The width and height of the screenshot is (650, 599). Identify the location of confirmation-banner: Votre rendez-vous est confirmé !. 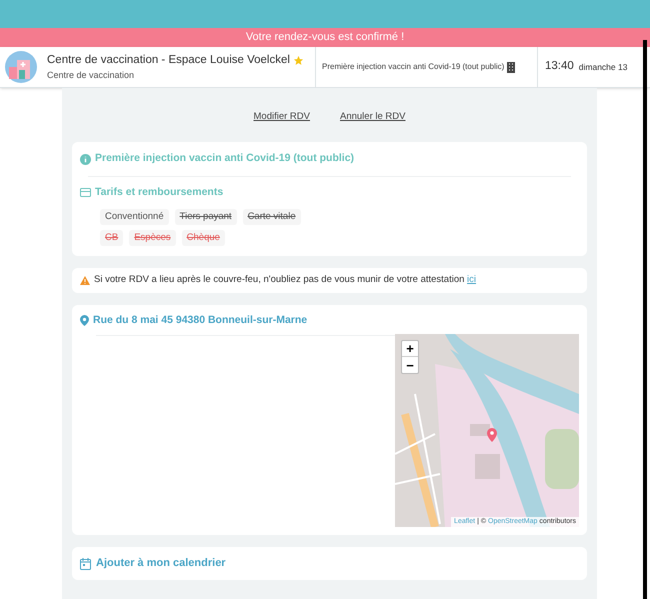
(325, 37).